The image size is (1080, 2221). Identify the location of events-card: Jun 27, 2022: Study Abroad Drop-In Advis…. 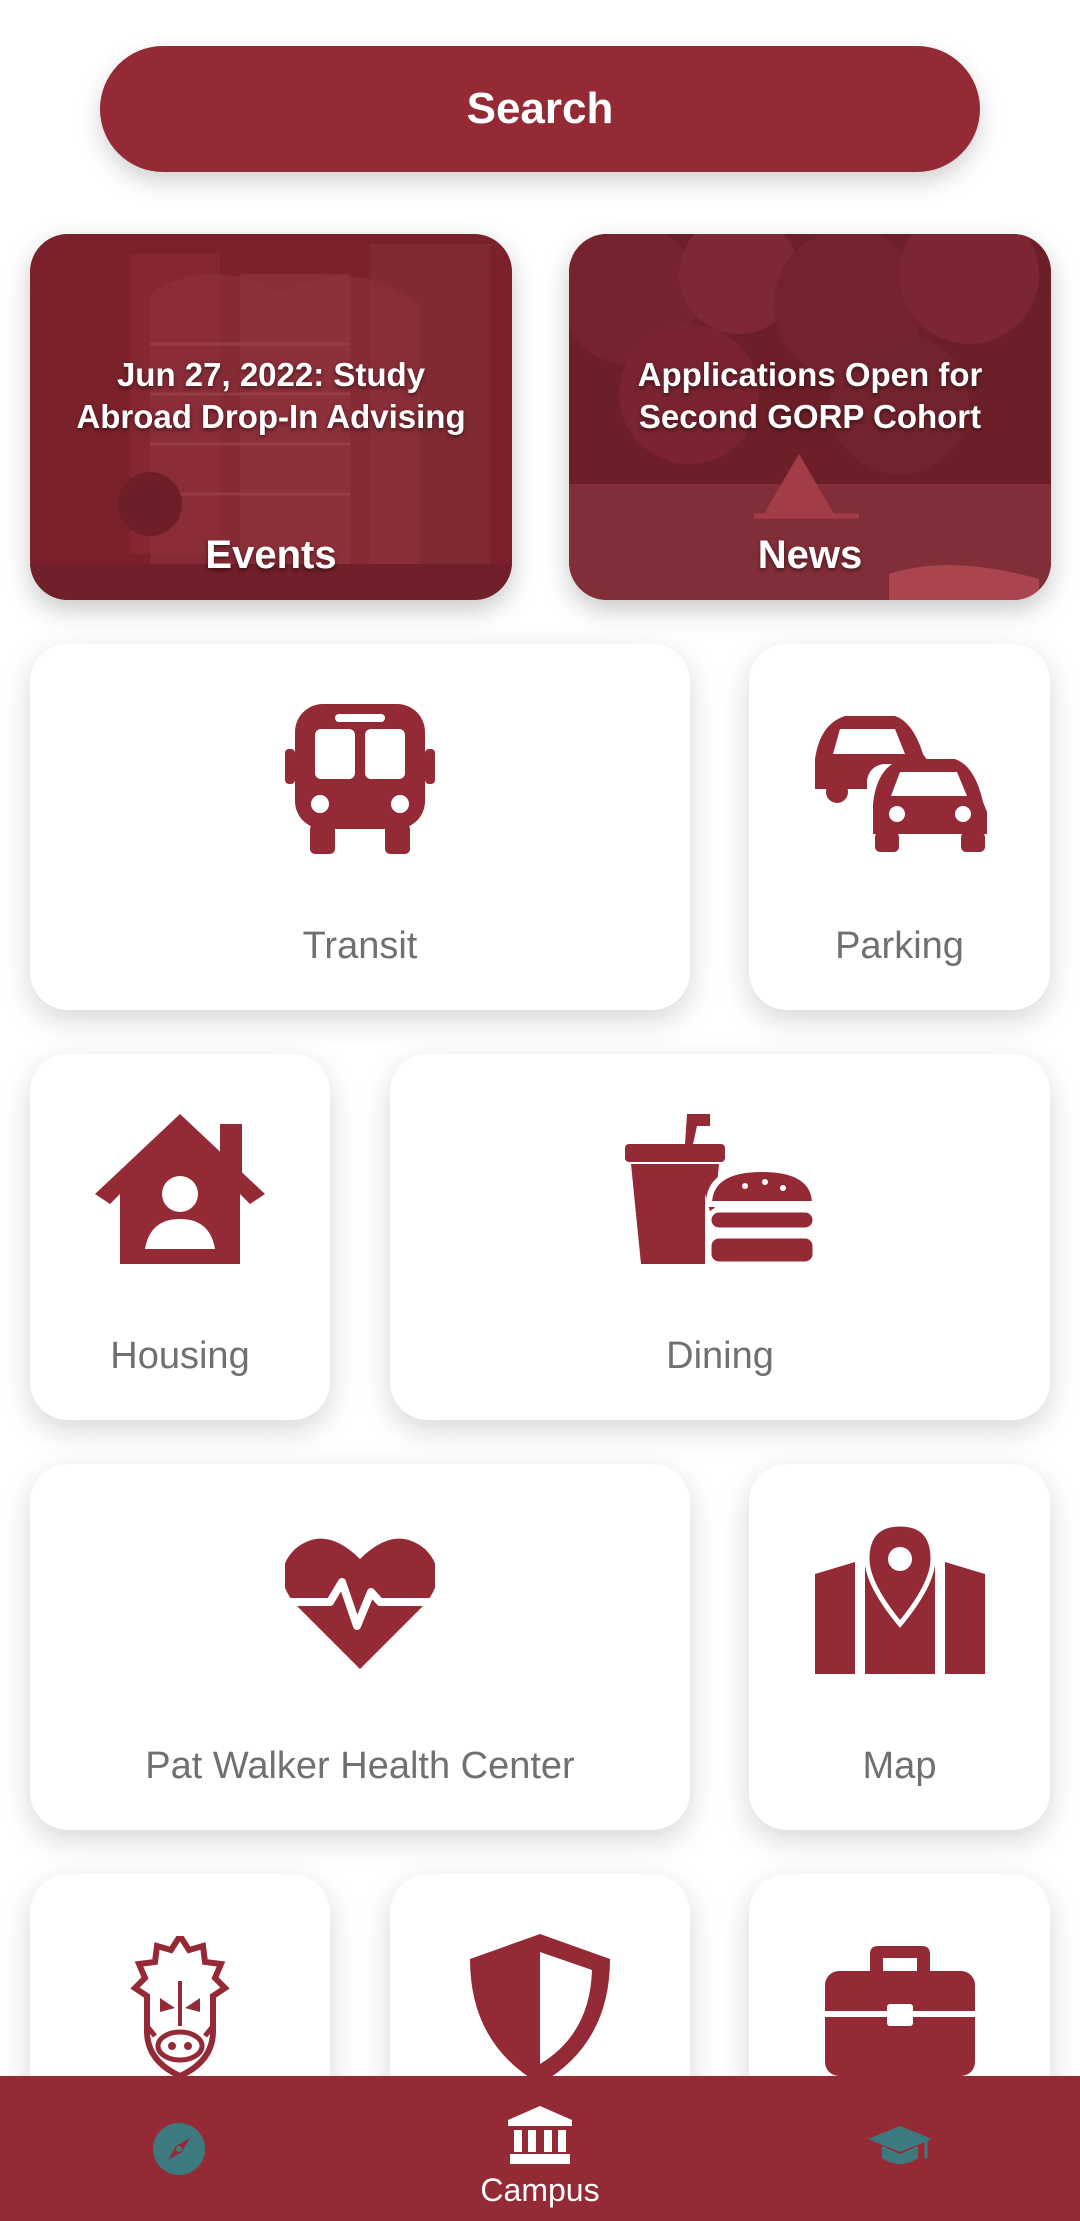
(271, 417).